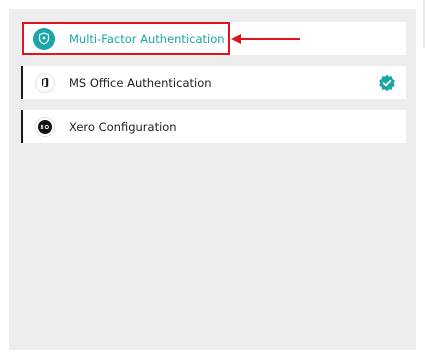 The height and width of the screenshot is (358, 425). What do you see at coordinates (213, 126) in the screenshot?
I see `integration-item-xero-configuration: Xero Configuration` at bounding box center [213, 126].